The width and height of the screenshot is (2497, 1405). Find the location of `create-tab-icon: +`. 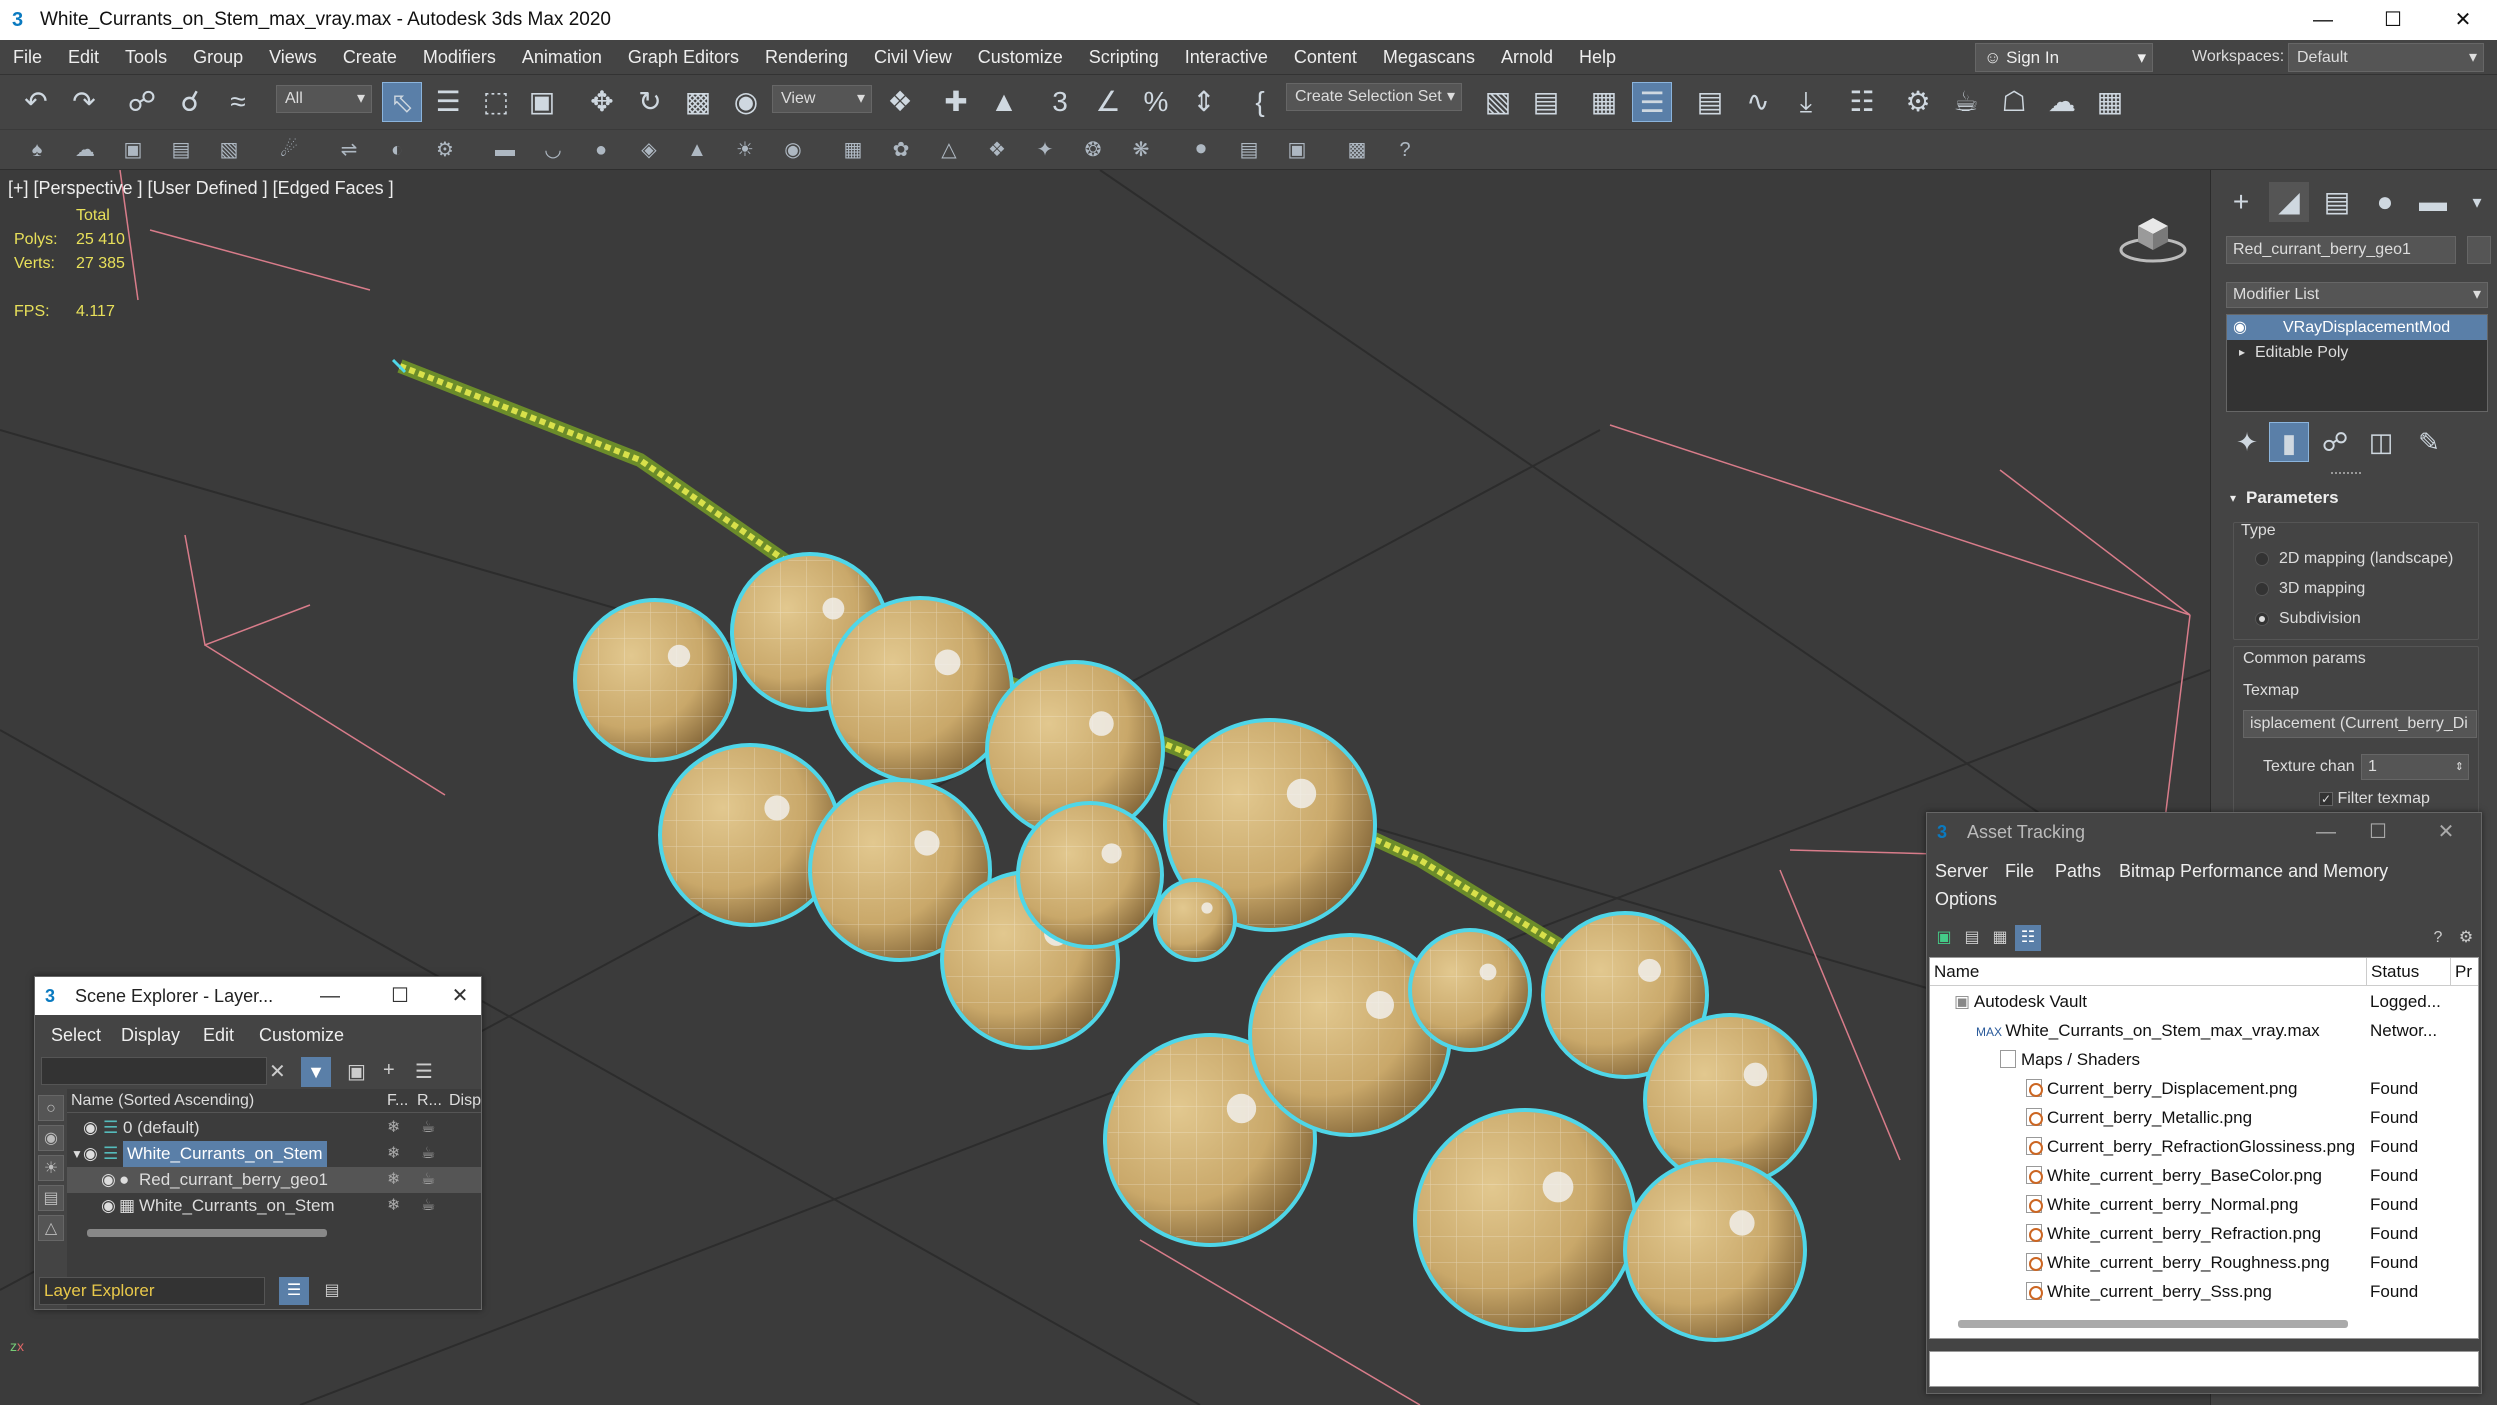

create-tab-icon: + is located at coordinates (2241, 202).